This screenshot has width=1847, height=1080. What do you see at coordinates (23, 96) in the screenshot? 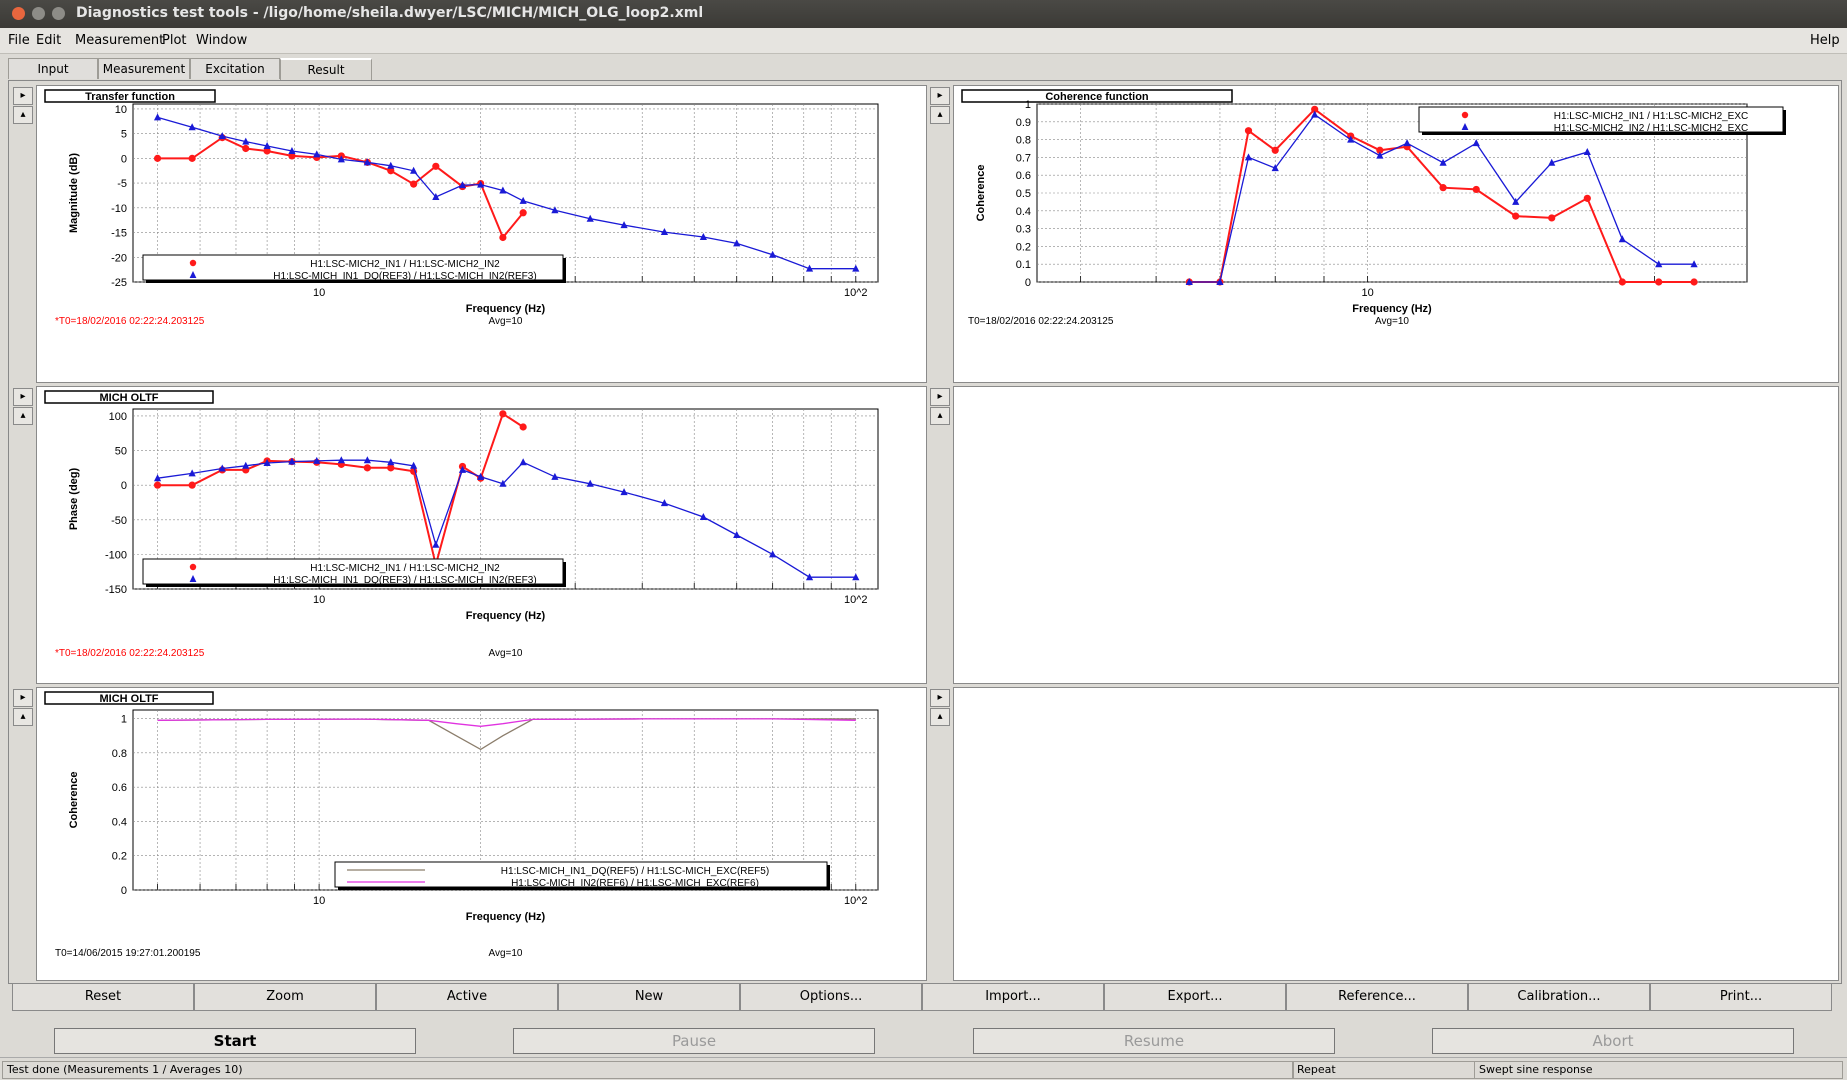
I see `pad1-options-arrow-icon: ▸` at bounding box center [23, 96].